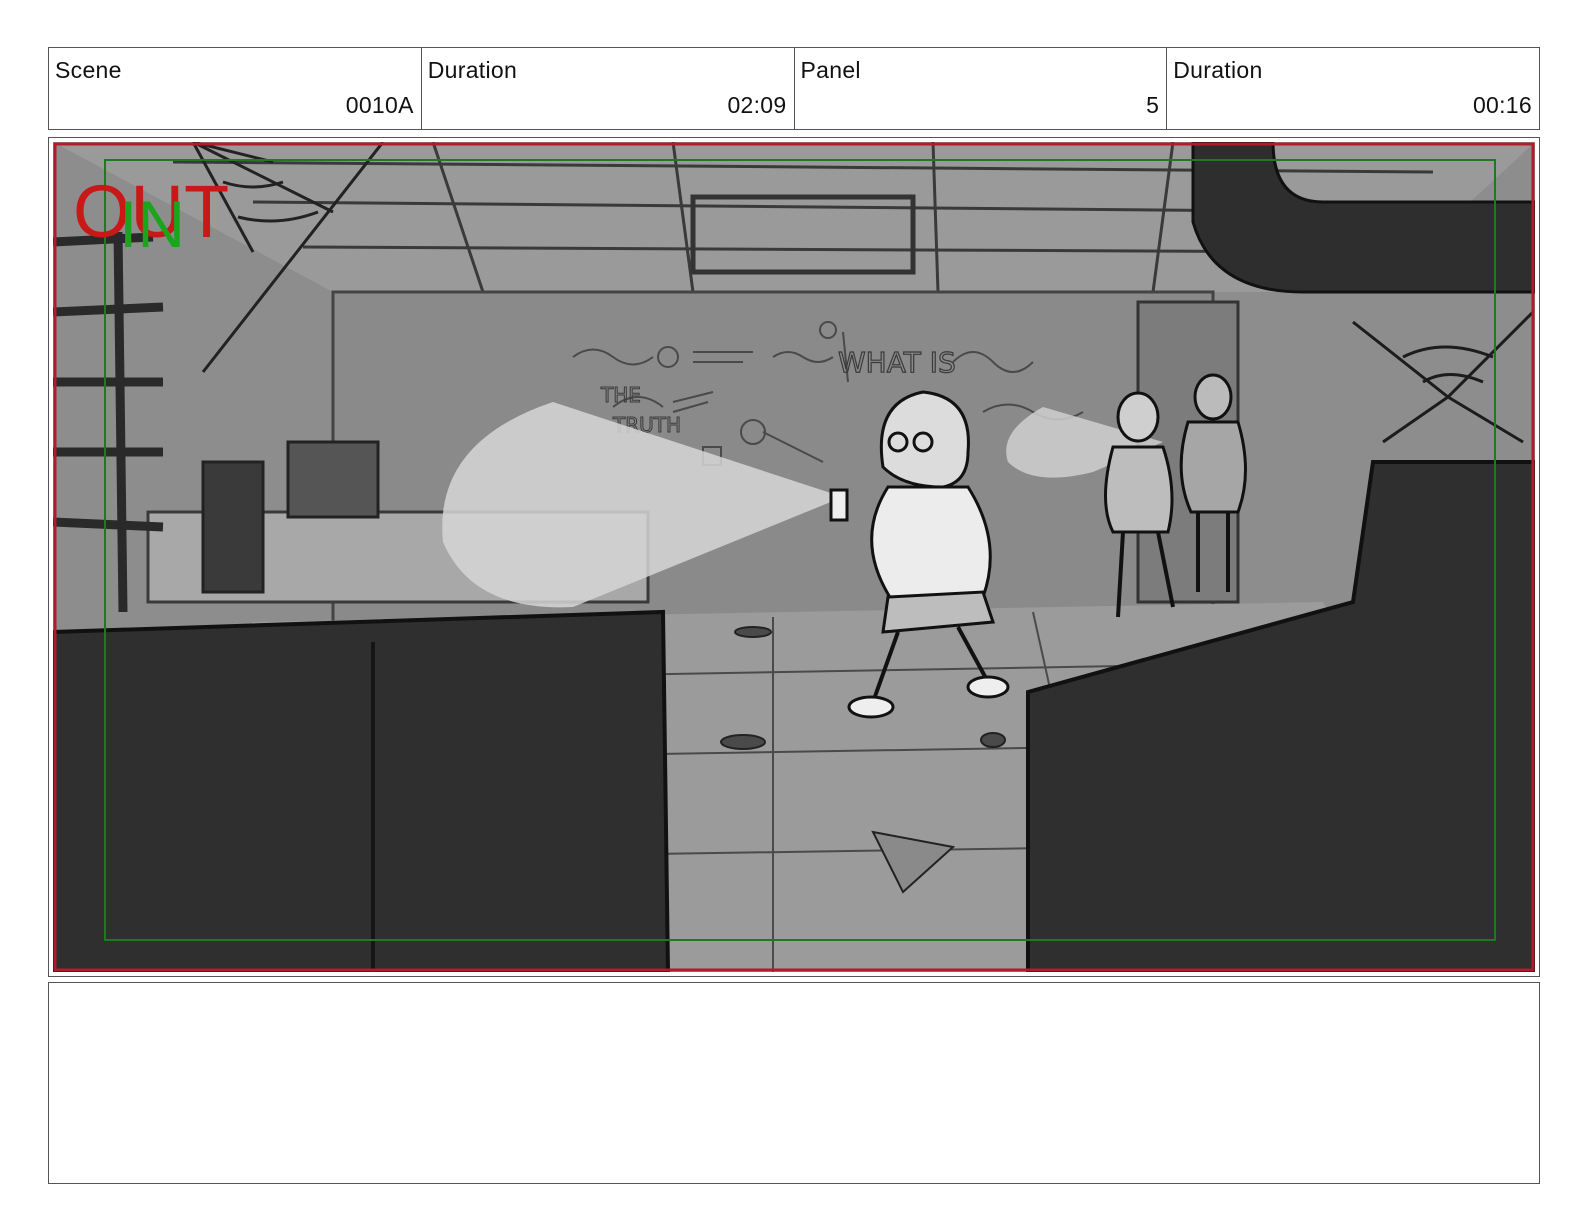  What do you see at coordinates (608, 88) in the screenshot?
I see `scene-duration-cell: Duration 02:09` at bounding box center [608, 88].